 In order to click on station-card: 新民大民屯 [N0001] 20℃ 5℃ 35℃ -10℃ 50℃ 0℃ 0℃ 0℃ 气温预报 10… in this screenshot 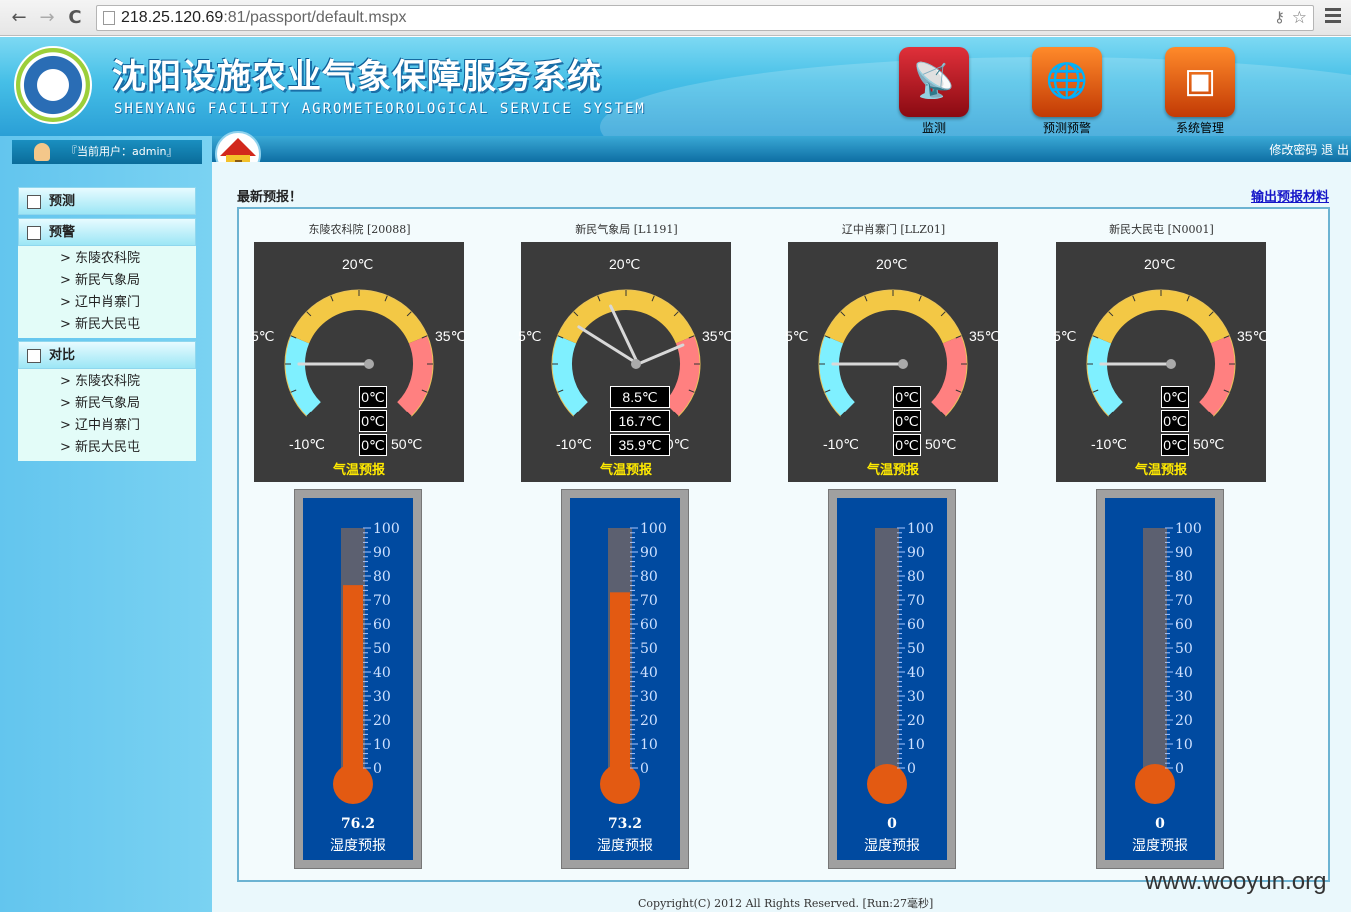, I will do `click(1161, 539)`.